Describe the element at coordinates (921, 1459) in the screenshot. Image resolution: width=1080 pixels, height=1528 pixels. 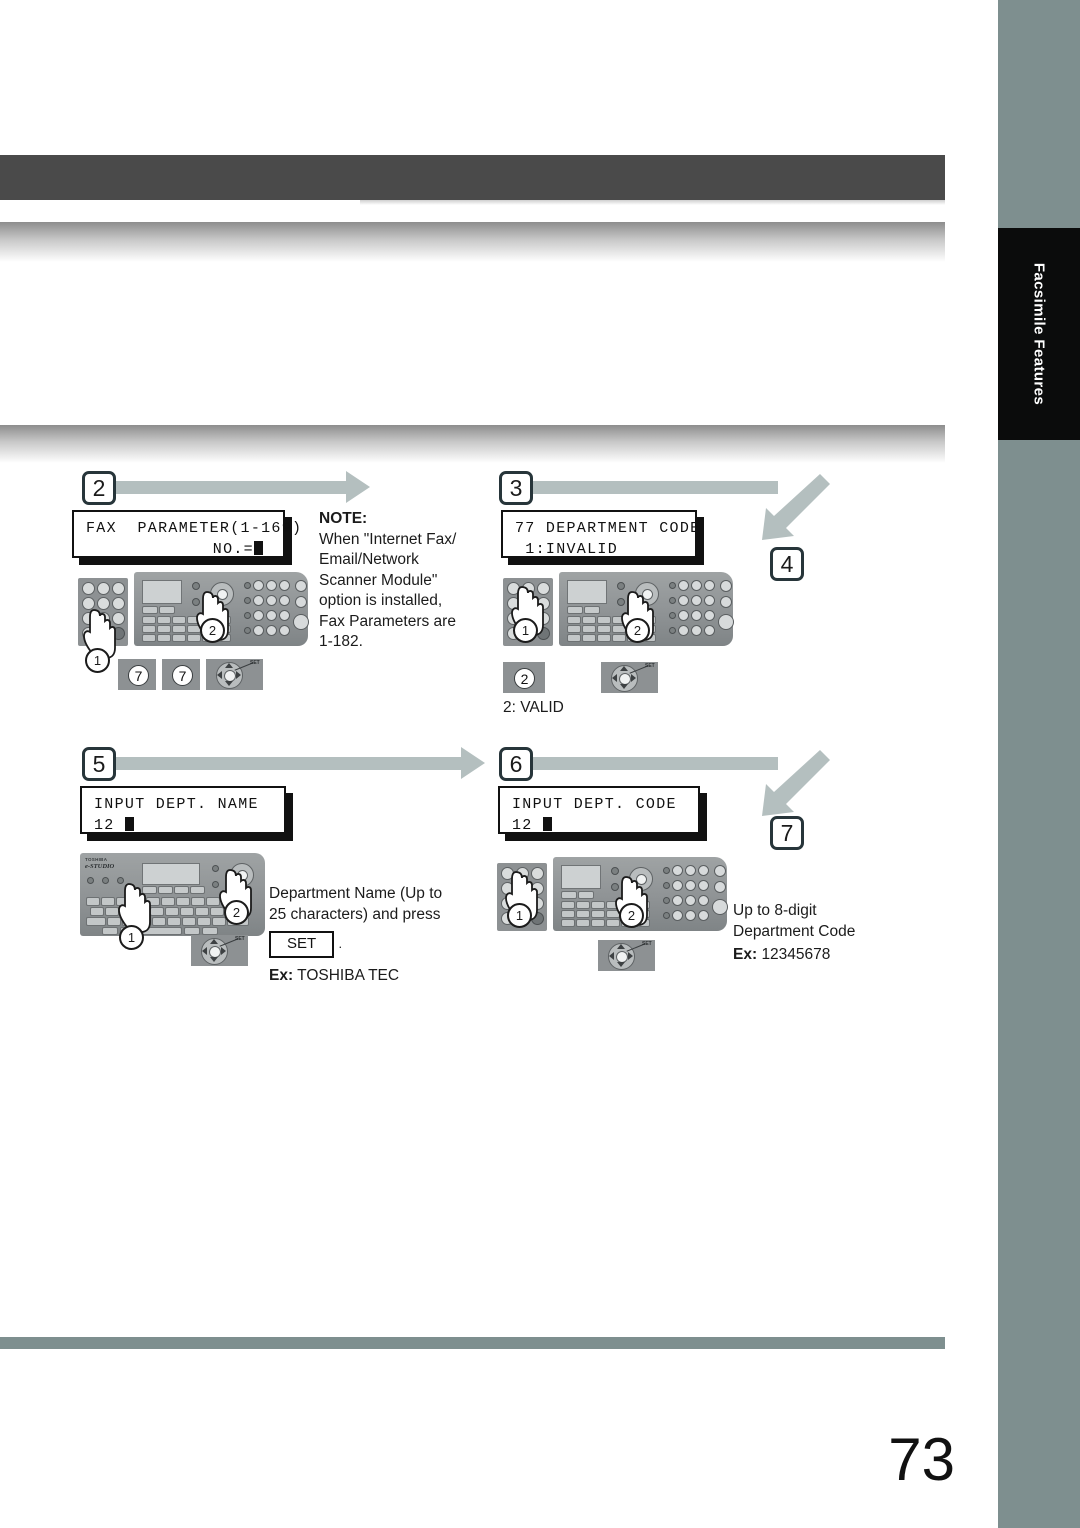
I see `page-number: 73` at that location.